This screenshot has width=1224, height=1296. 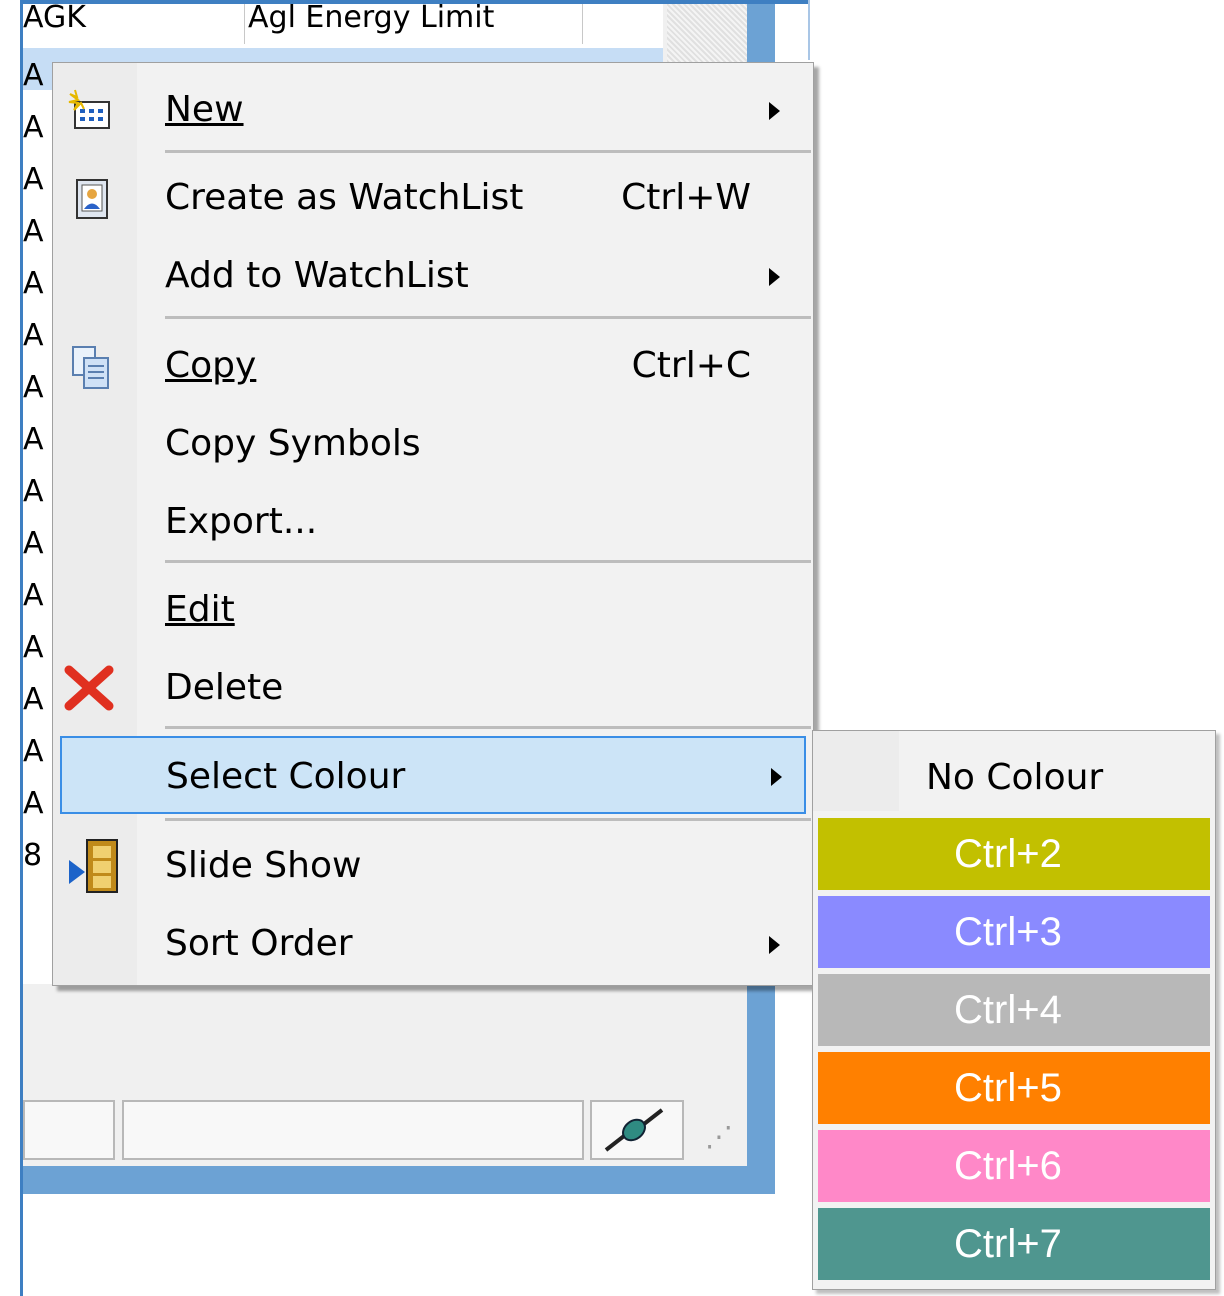 What do you see at coordinates (433, 866) in the screenshot?
I see `menu-item-slide-show: Slide Show` at bounding box center [433, 866].